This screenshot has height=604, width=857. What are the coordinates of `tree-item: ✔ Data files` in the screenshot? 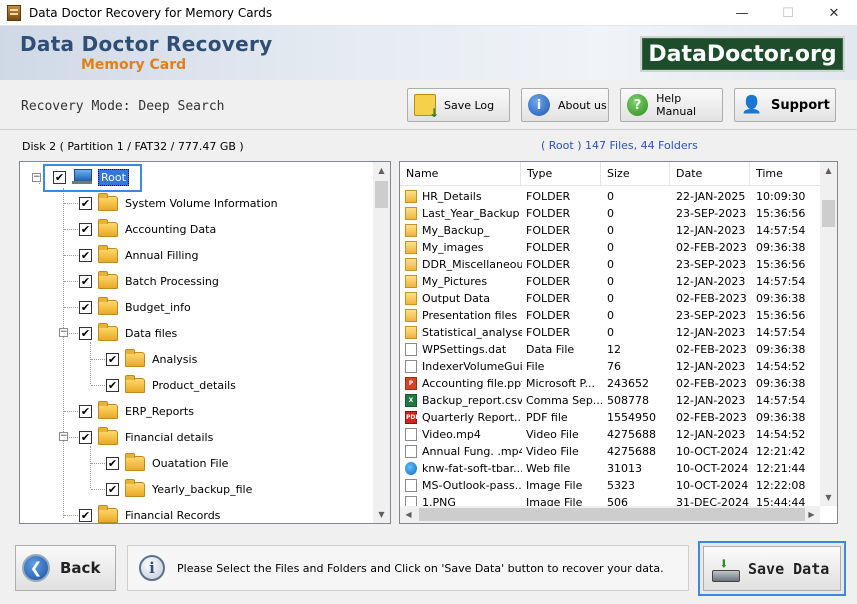 It's located at (128, 332).